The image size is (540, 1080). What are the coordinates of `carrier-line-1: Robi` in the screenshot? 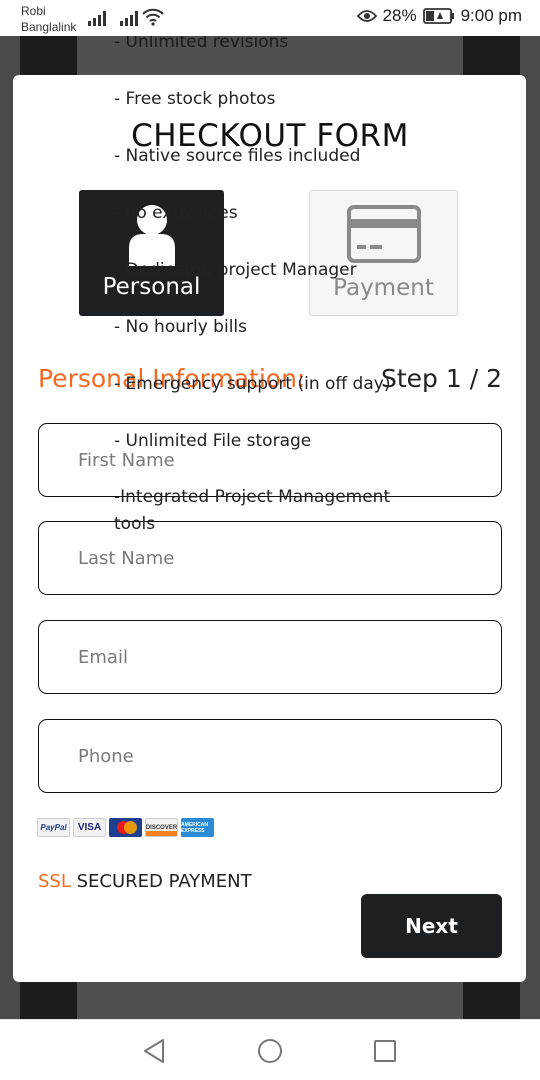 It's located at (33, 11).